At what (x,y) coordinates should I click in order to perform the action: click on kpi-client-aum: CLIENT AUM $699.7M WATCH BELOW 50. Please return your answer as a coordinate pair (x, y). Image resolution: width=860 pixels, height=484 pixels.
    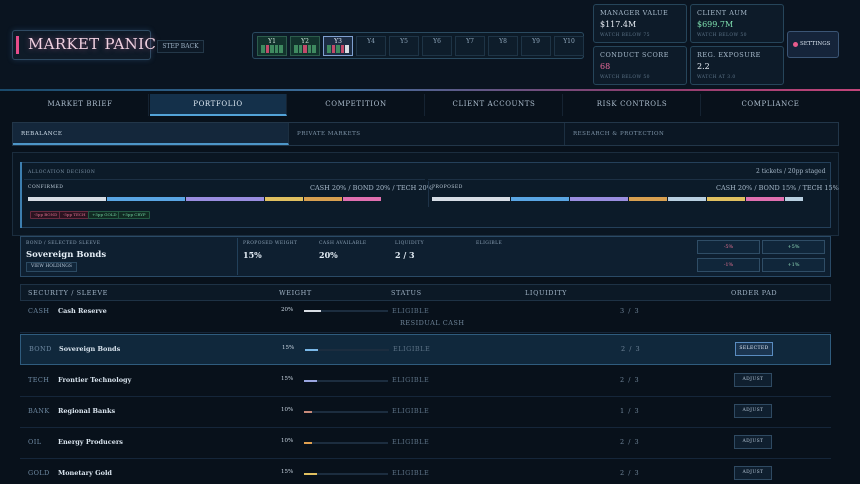
    Looking at the image, I should click on (737, 23).